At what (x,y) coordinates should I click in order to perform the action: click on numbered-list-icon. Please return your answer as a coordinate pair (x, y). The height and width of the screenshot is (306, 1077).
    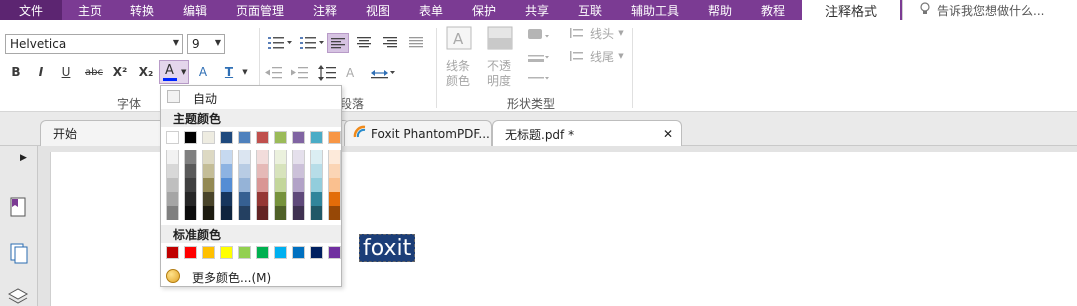
    Looking at the image, I should click on (312, 44).